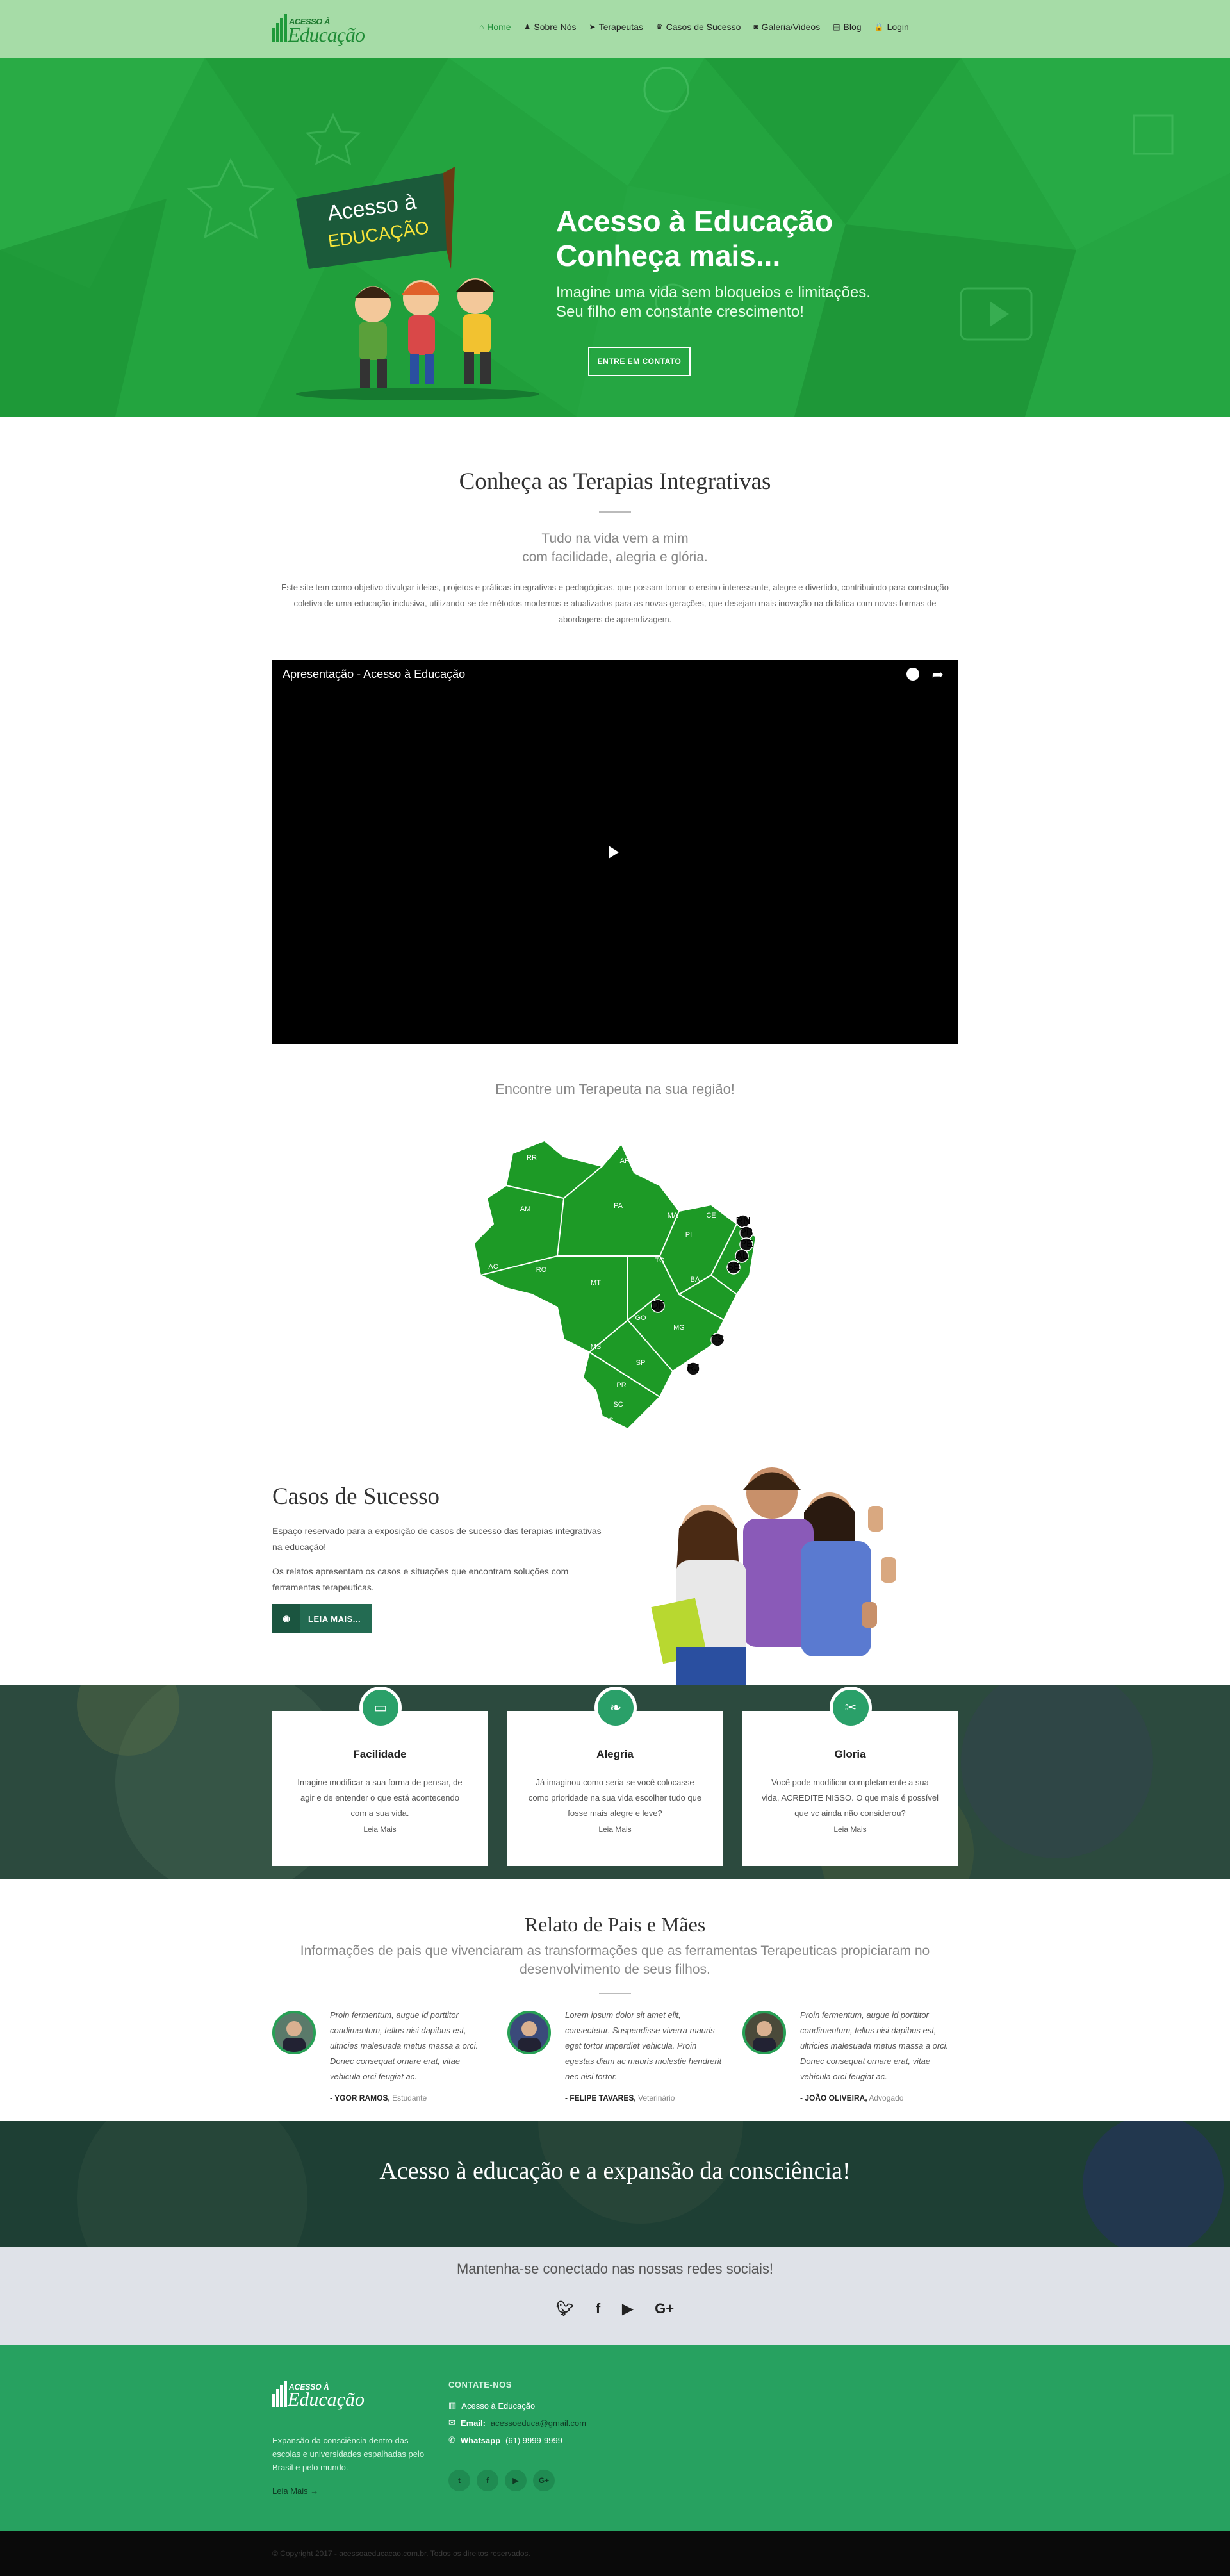 The image size is (1230, 2576). What do you see at coordinates (733, 1267) in the screenshot?
I see `state-se: SE` at bounding box center [733, 1267].